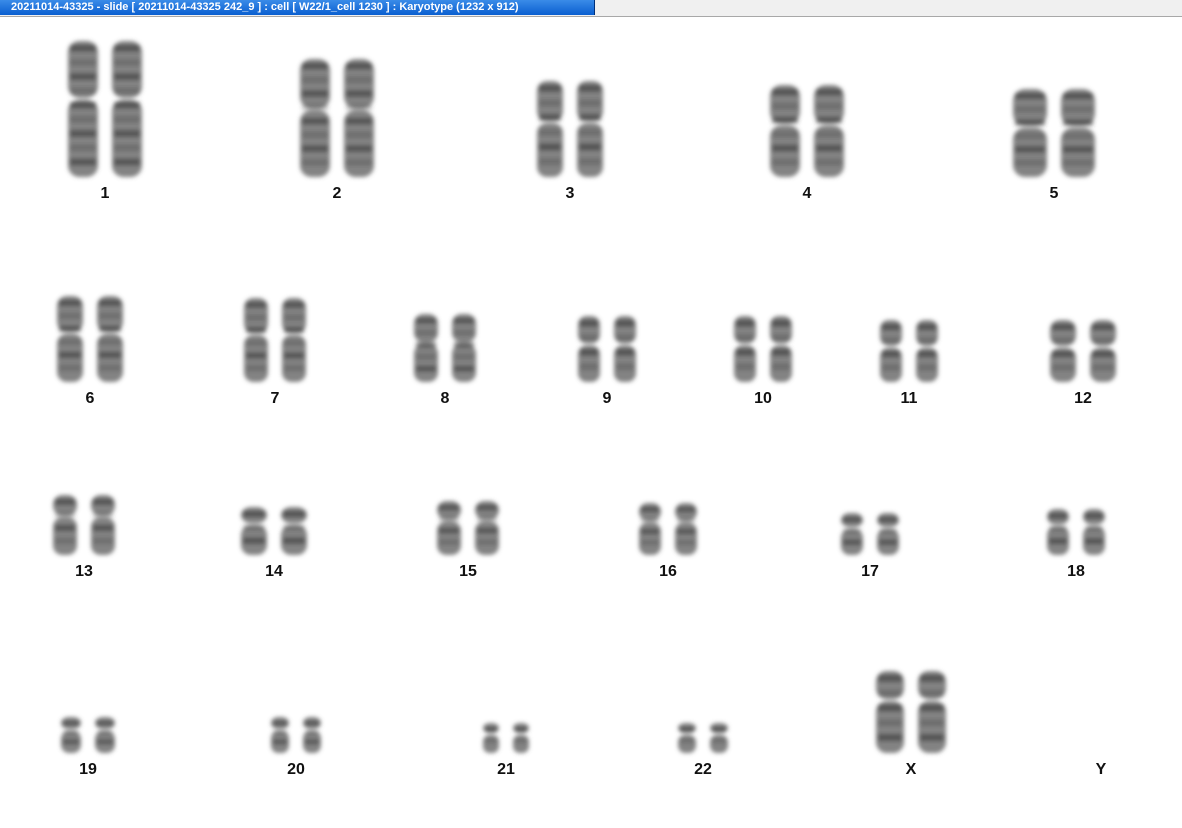 The image size is (1182, 828). What do you see at coordinates (88, 769) in the screenshot?
I see `chromosome-19-label: 19` at bounding box center [88, 769].